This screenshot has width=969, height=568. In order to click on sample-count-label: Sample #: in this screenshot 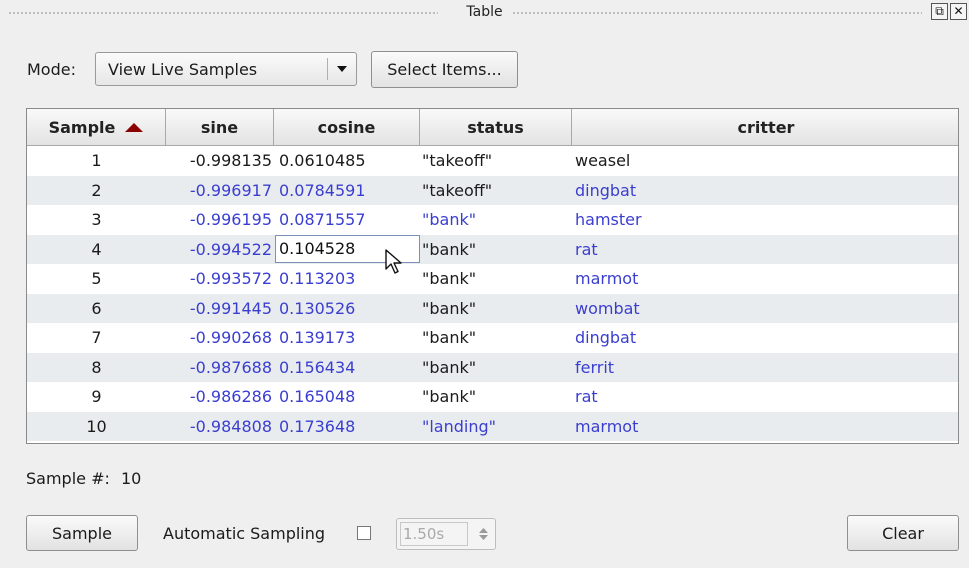, I will do `click(68, 478)`.